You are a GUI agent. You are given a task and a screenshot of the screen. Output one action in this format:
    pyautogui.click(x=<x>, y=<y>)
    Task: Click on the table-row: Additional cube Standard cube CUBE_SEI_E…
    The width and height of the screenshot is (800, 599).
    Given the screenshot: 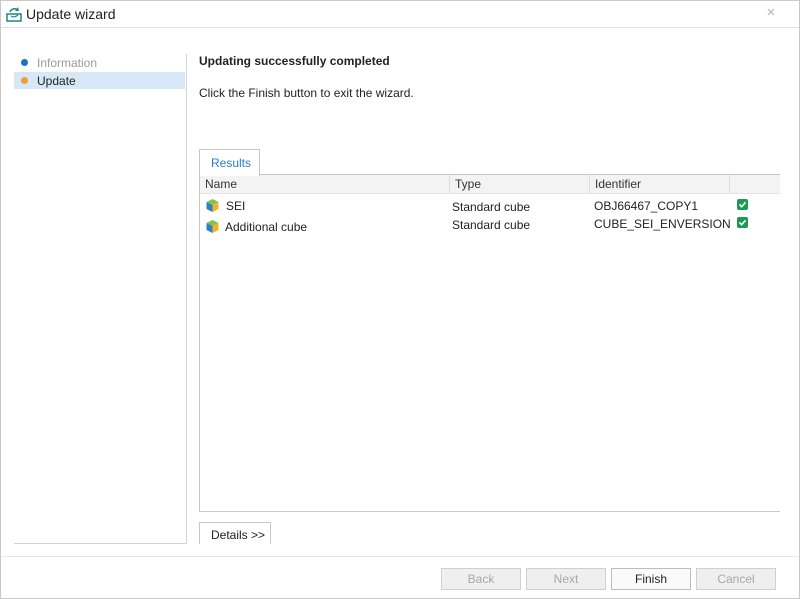 What is the action you would take?
    pyautogui.click(x=490, y=226)
    